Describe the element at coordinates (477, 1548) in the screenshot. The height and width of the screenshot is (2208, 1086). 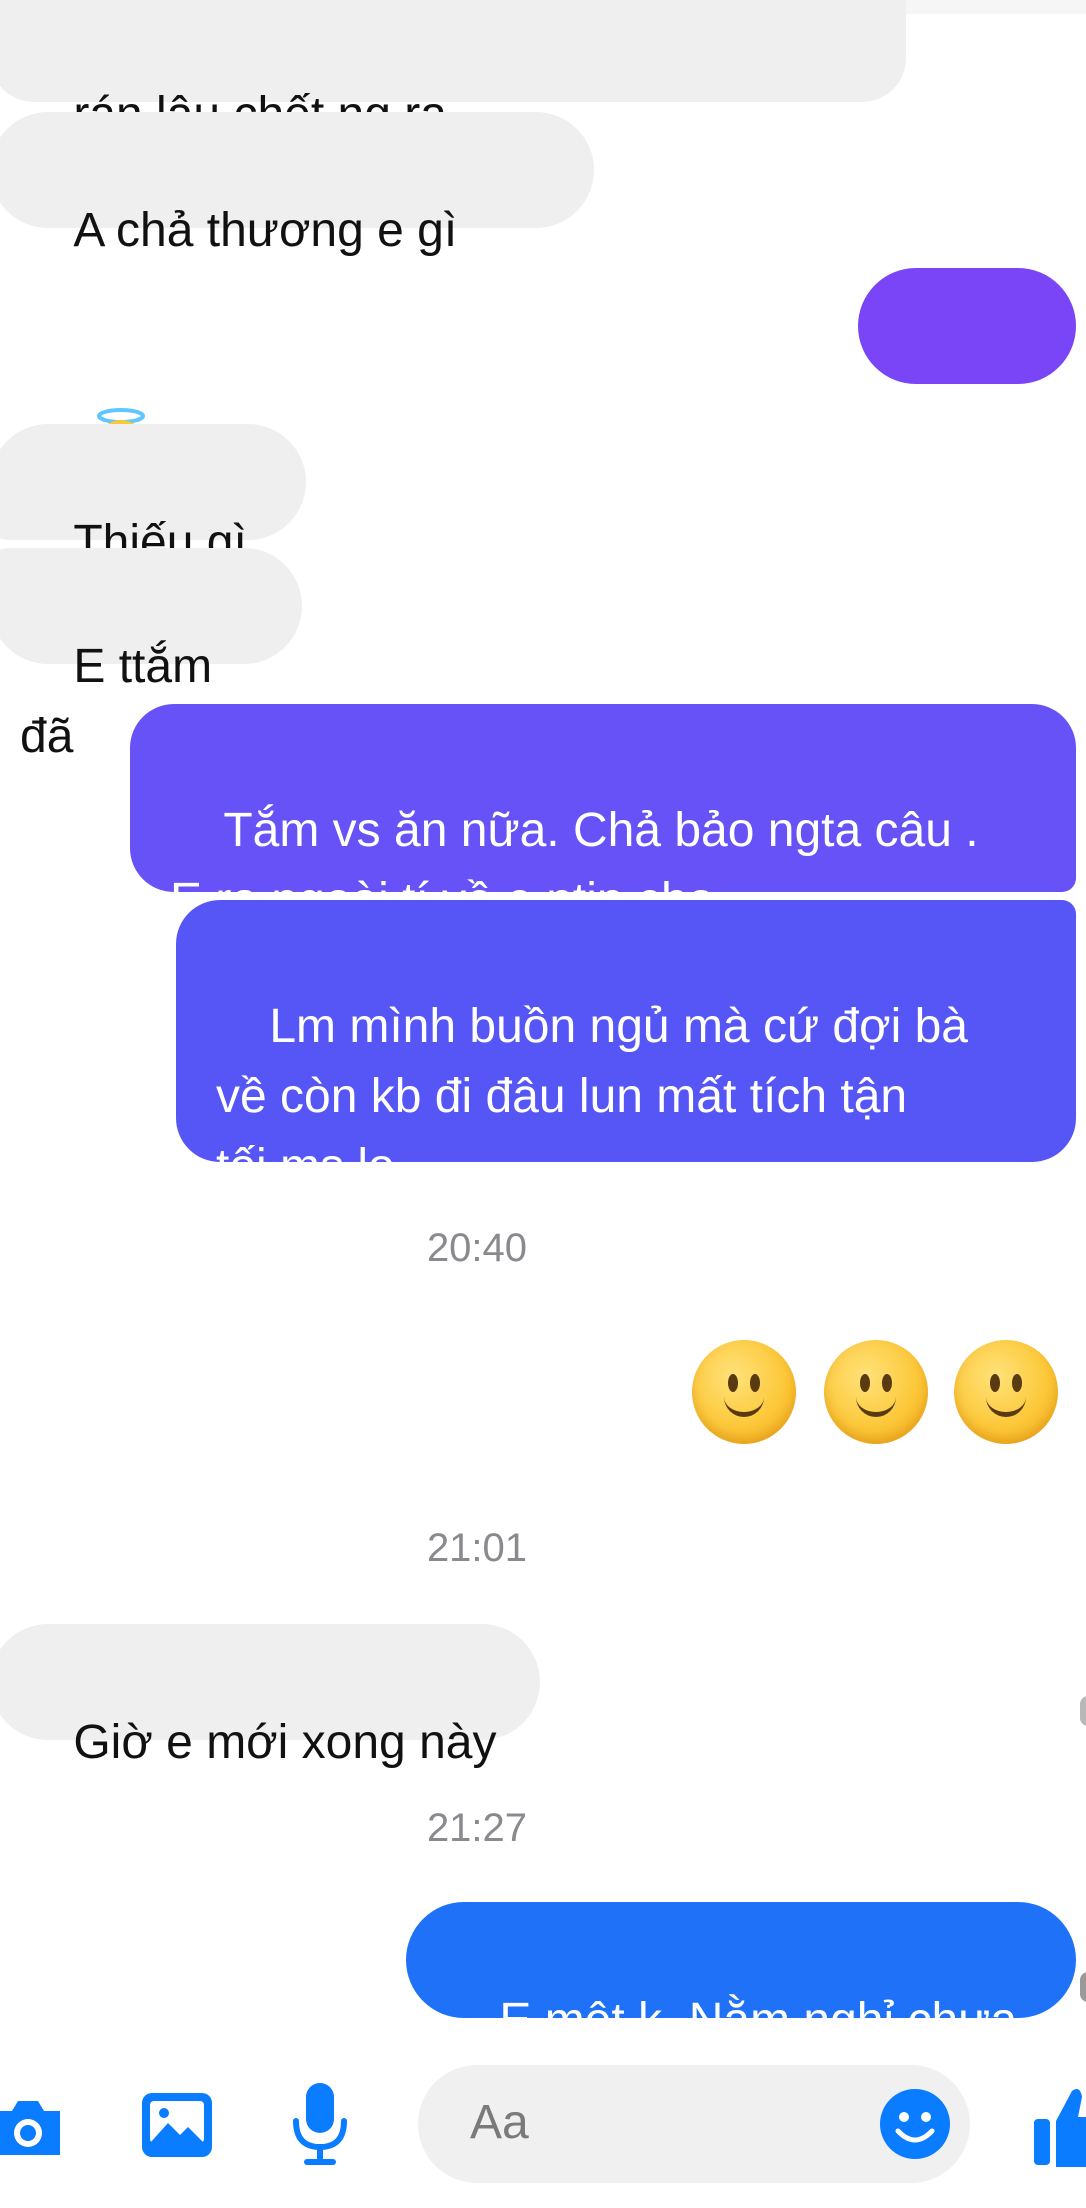
I see `timestamp: 21:01` at that location.